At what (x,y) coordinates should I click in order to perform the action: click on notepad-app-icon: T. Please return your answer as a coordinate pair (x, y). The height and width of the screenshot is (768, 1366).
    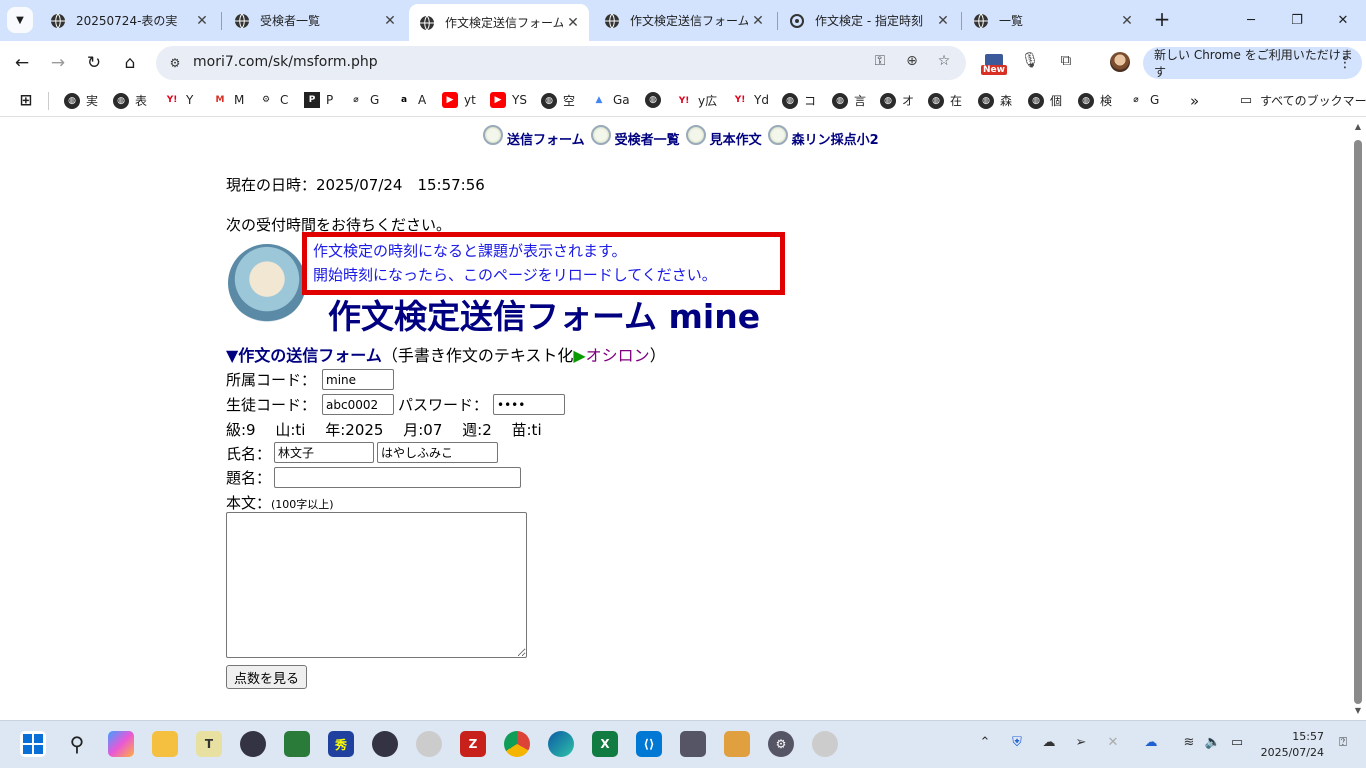
    Looking at the image, I should click on (209, 744).